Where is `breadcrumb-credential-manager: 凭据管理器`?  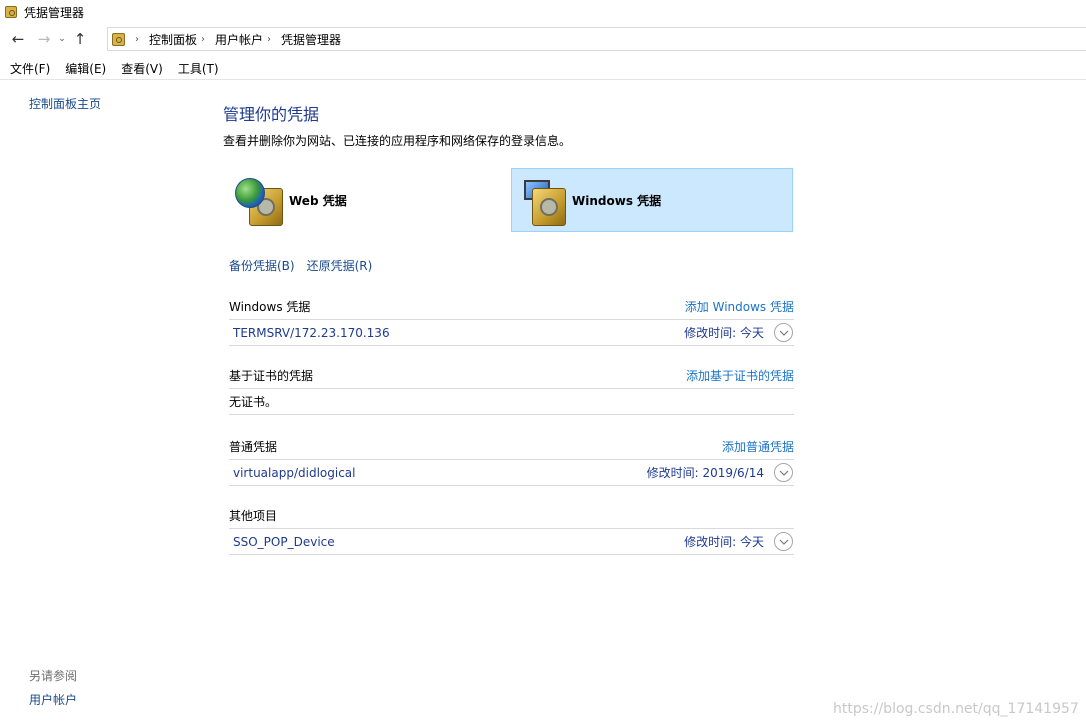 breadcrumb-credential-manager: 凭据管理器 is located at coordinates (311, 39).